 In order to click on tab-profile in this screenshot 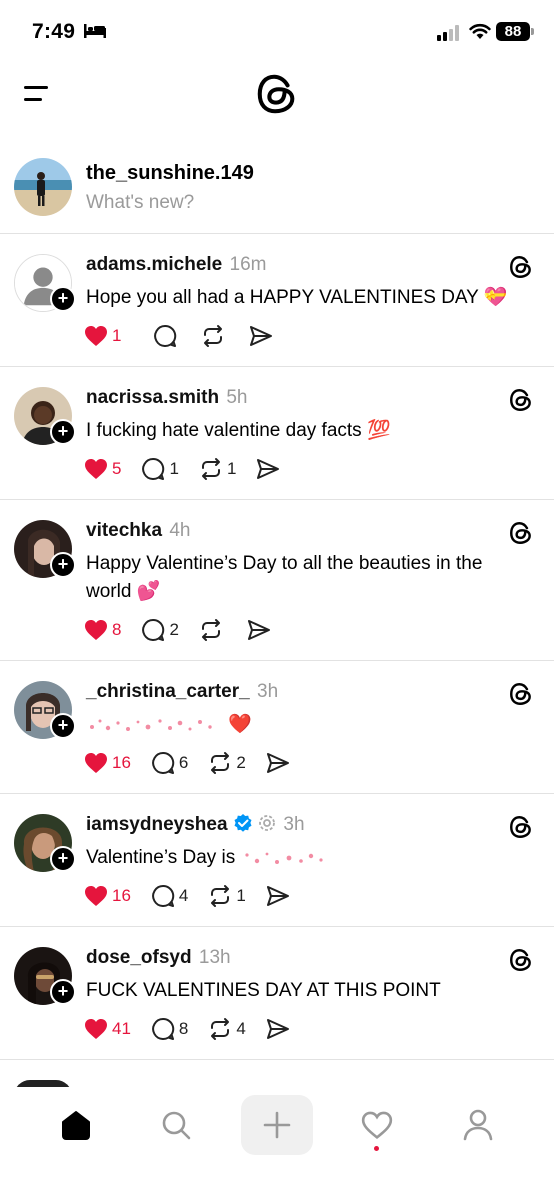, I will do `click(478, 1125)`.